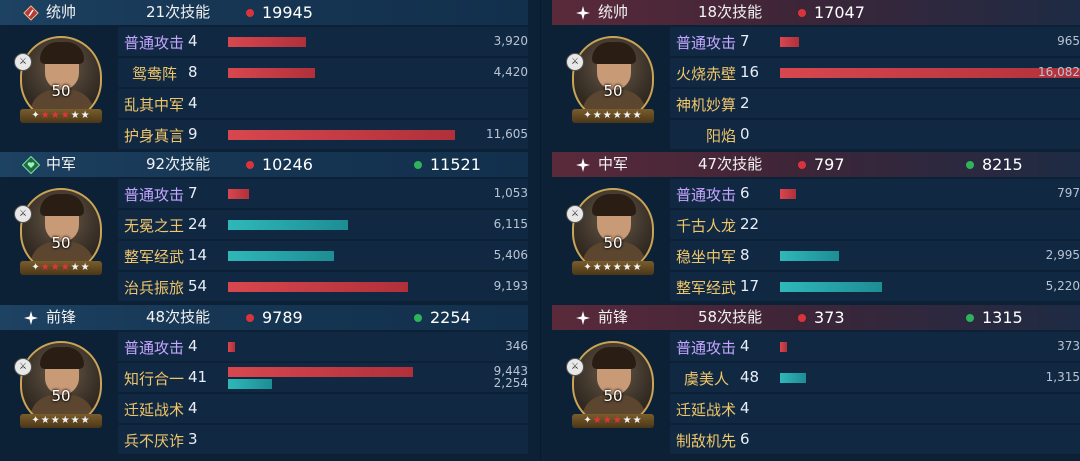  I want to click on skill-name: 兵不厌诈, so click(154, 441).